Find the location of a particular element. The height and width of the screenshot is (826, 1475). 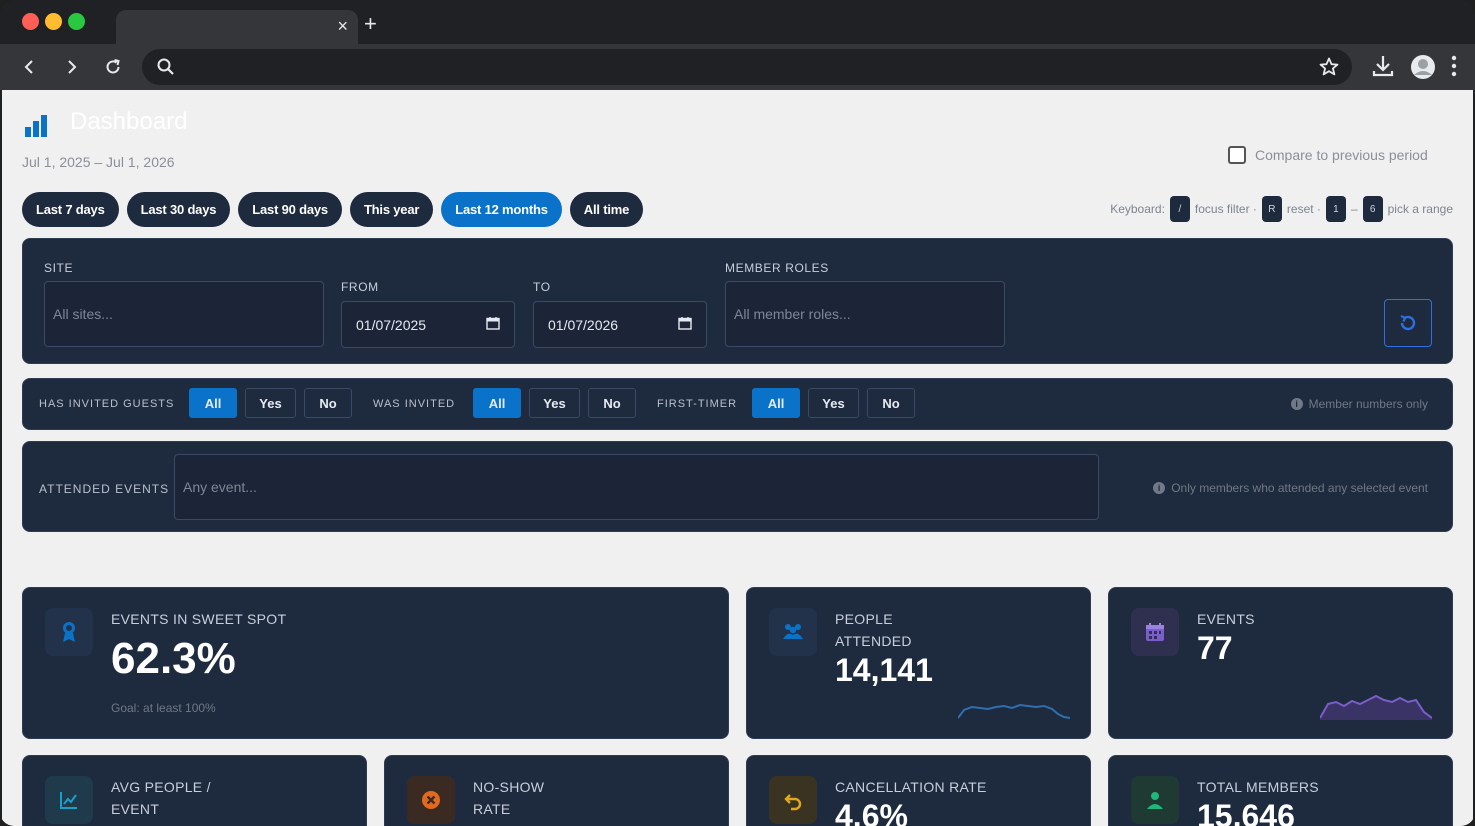

first-timer-no: No is located at coordinates (891, 403).